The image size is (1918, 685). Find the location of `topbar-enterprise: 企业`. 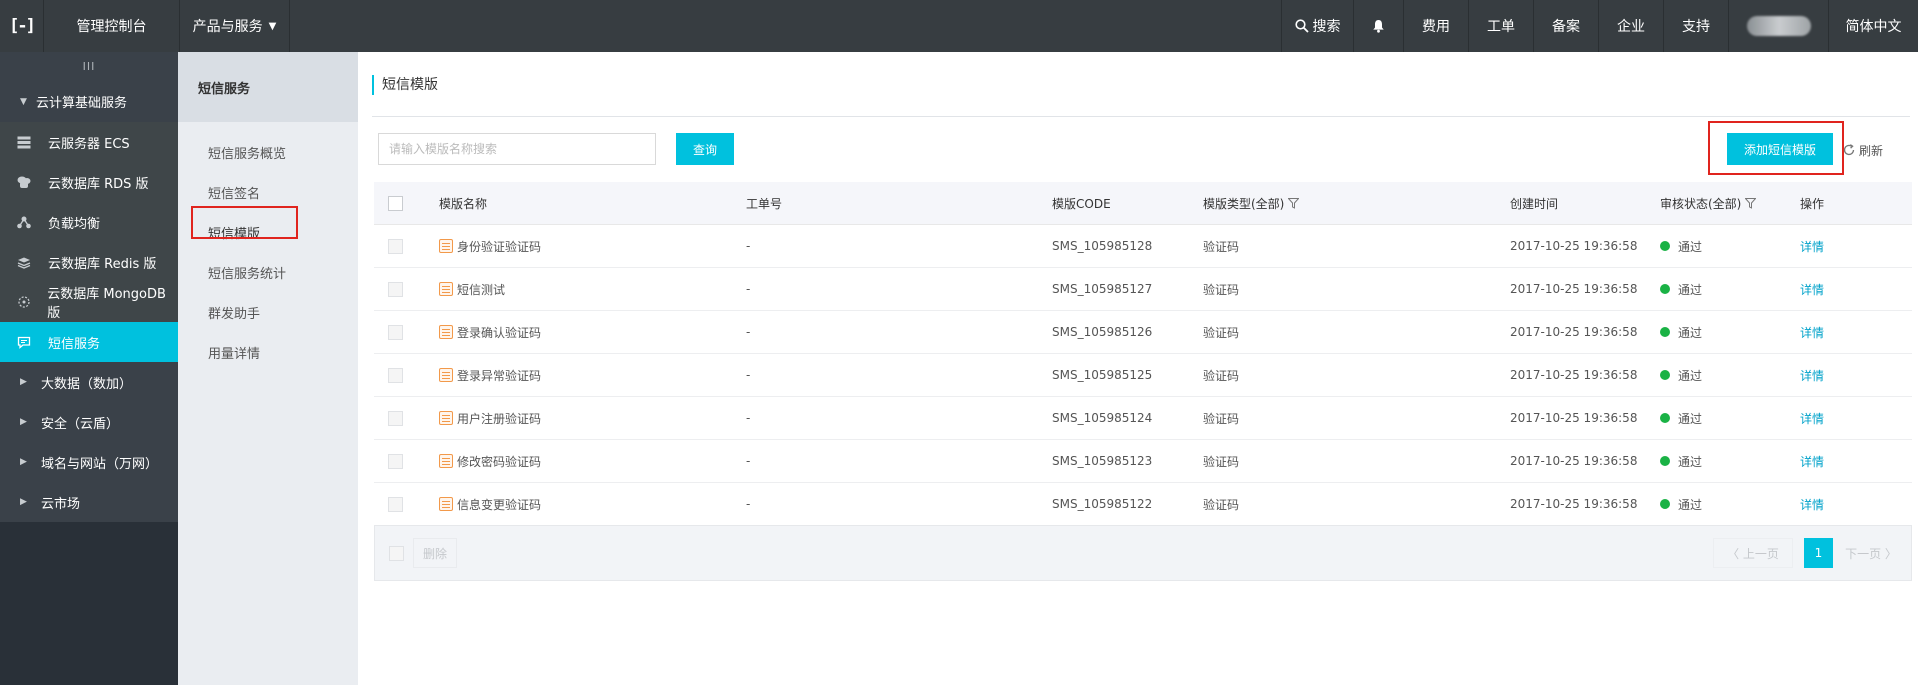

topbar-enterprise: 企业 is located at coordinates (1630, 26).